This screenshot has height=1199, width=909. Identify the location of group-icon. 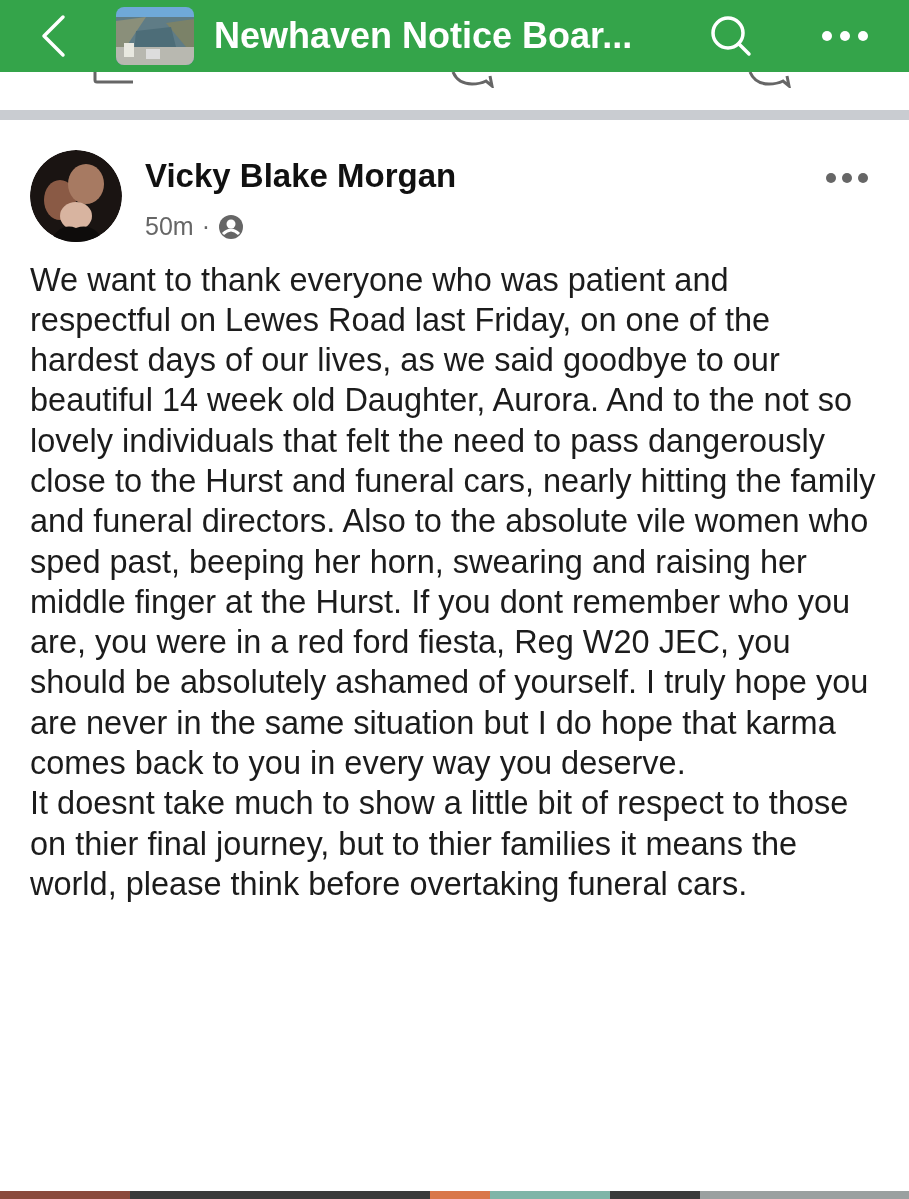
(155, 36).